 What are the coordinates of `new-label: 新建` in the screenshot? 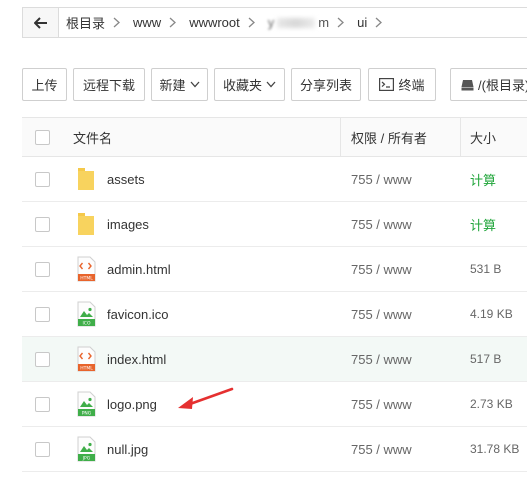 It's located at (172, 85).